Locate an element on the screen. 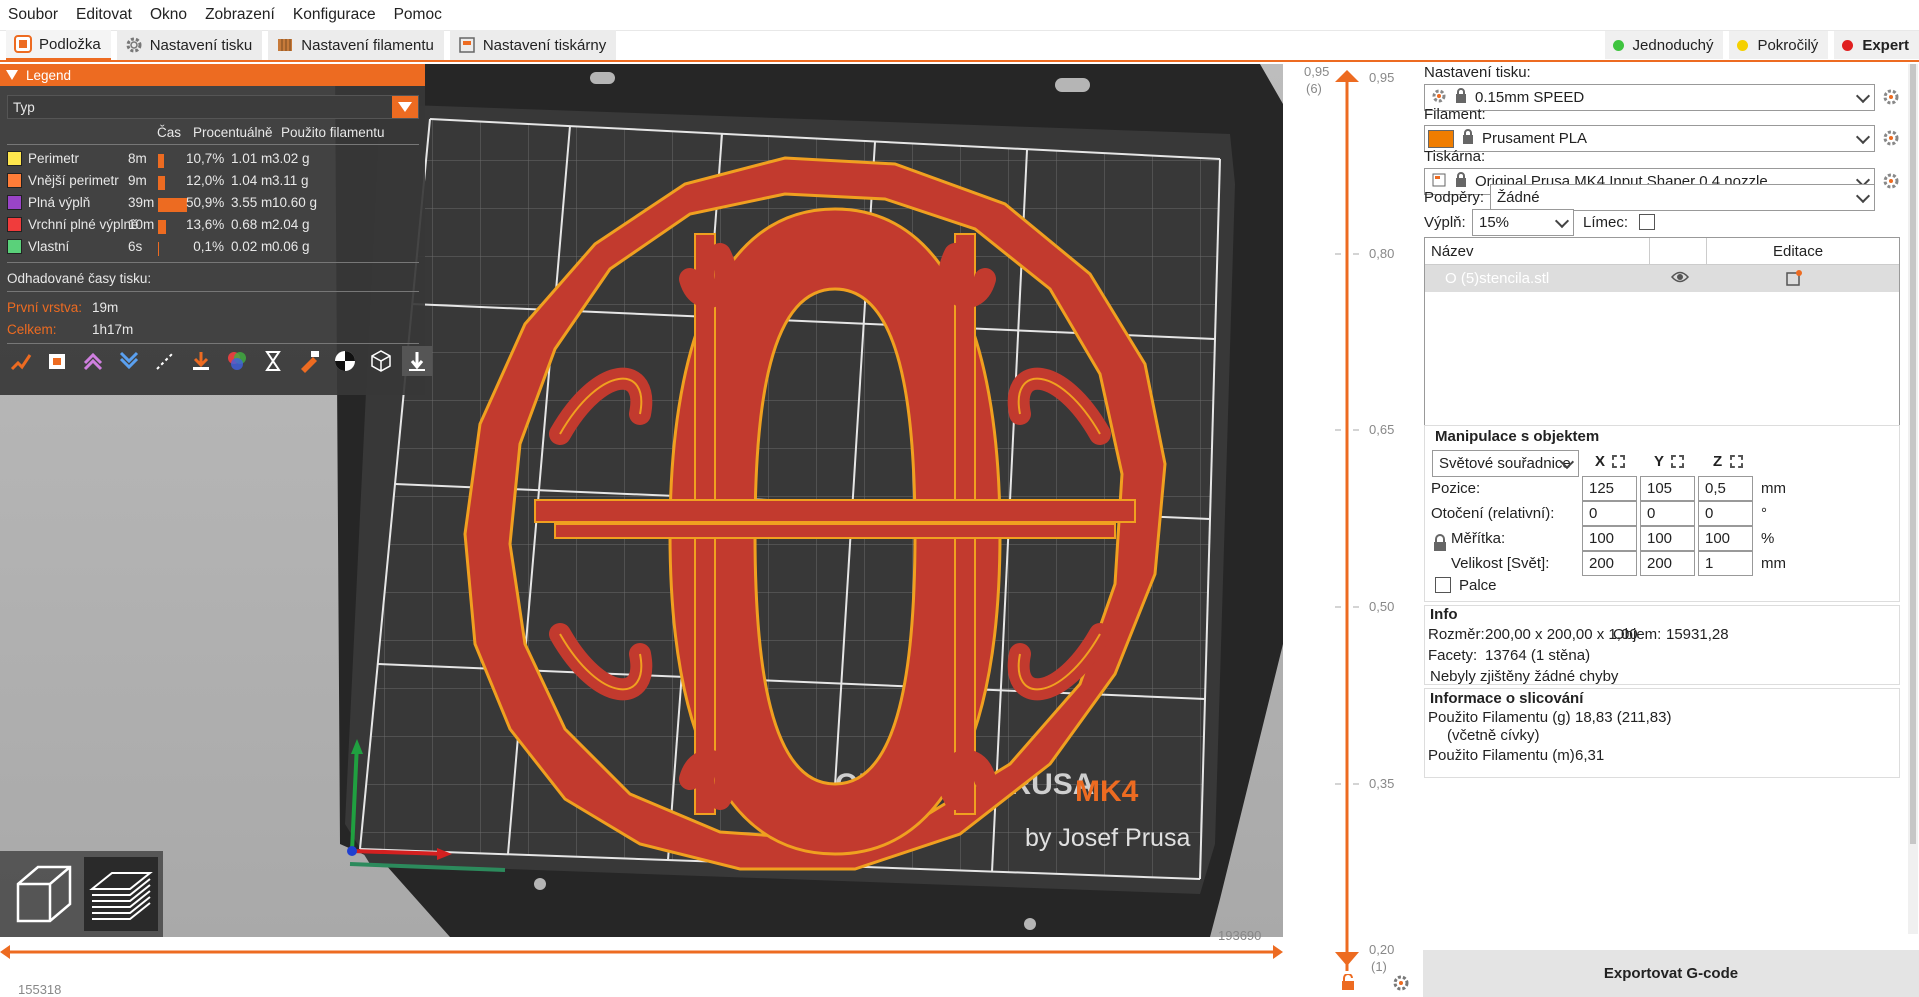  mode-expert-button: Expert is located at coordinates (1876, 45).